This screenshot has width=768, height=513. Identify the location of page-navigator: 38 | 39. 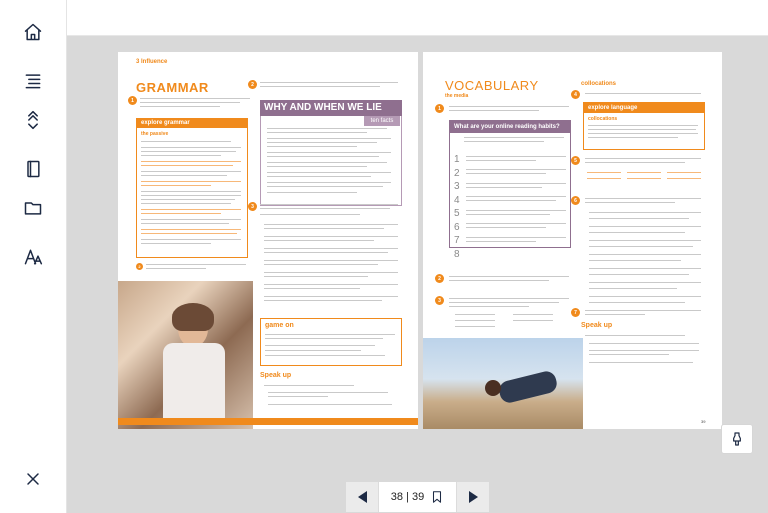
(417, 497).